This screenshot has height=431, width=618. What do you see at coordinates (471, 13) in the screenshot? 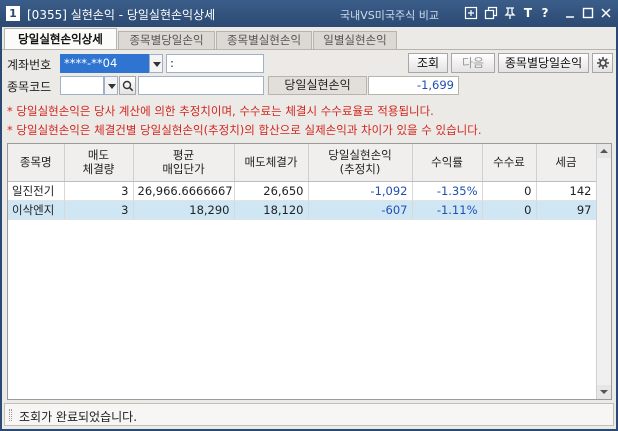
I see `settings-icon` at bounding box center [471, 13].